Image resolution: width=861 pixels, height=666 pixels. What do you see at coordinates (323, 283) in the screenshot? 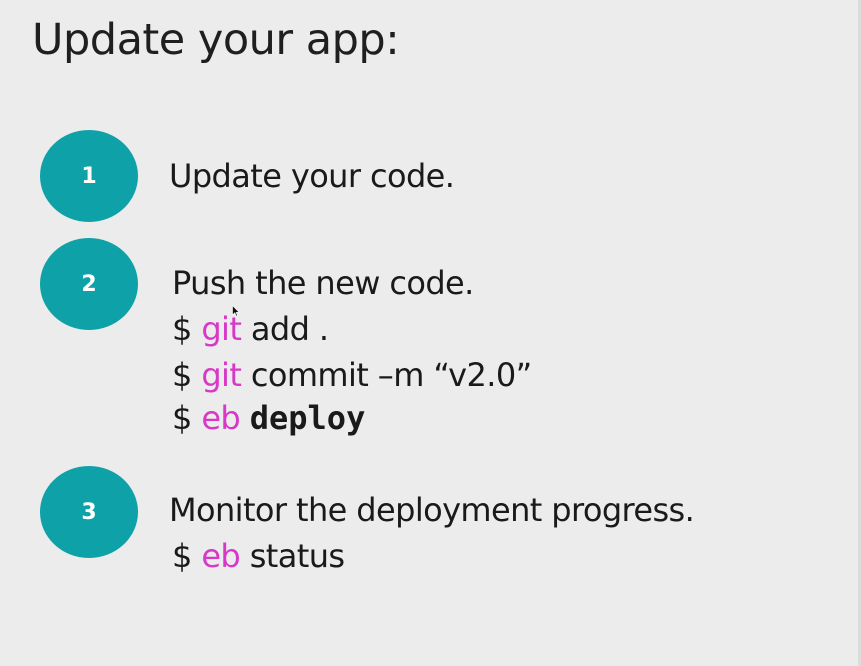
I see `step-2-heading: Push the new code.` at bounding box center [323, 283].